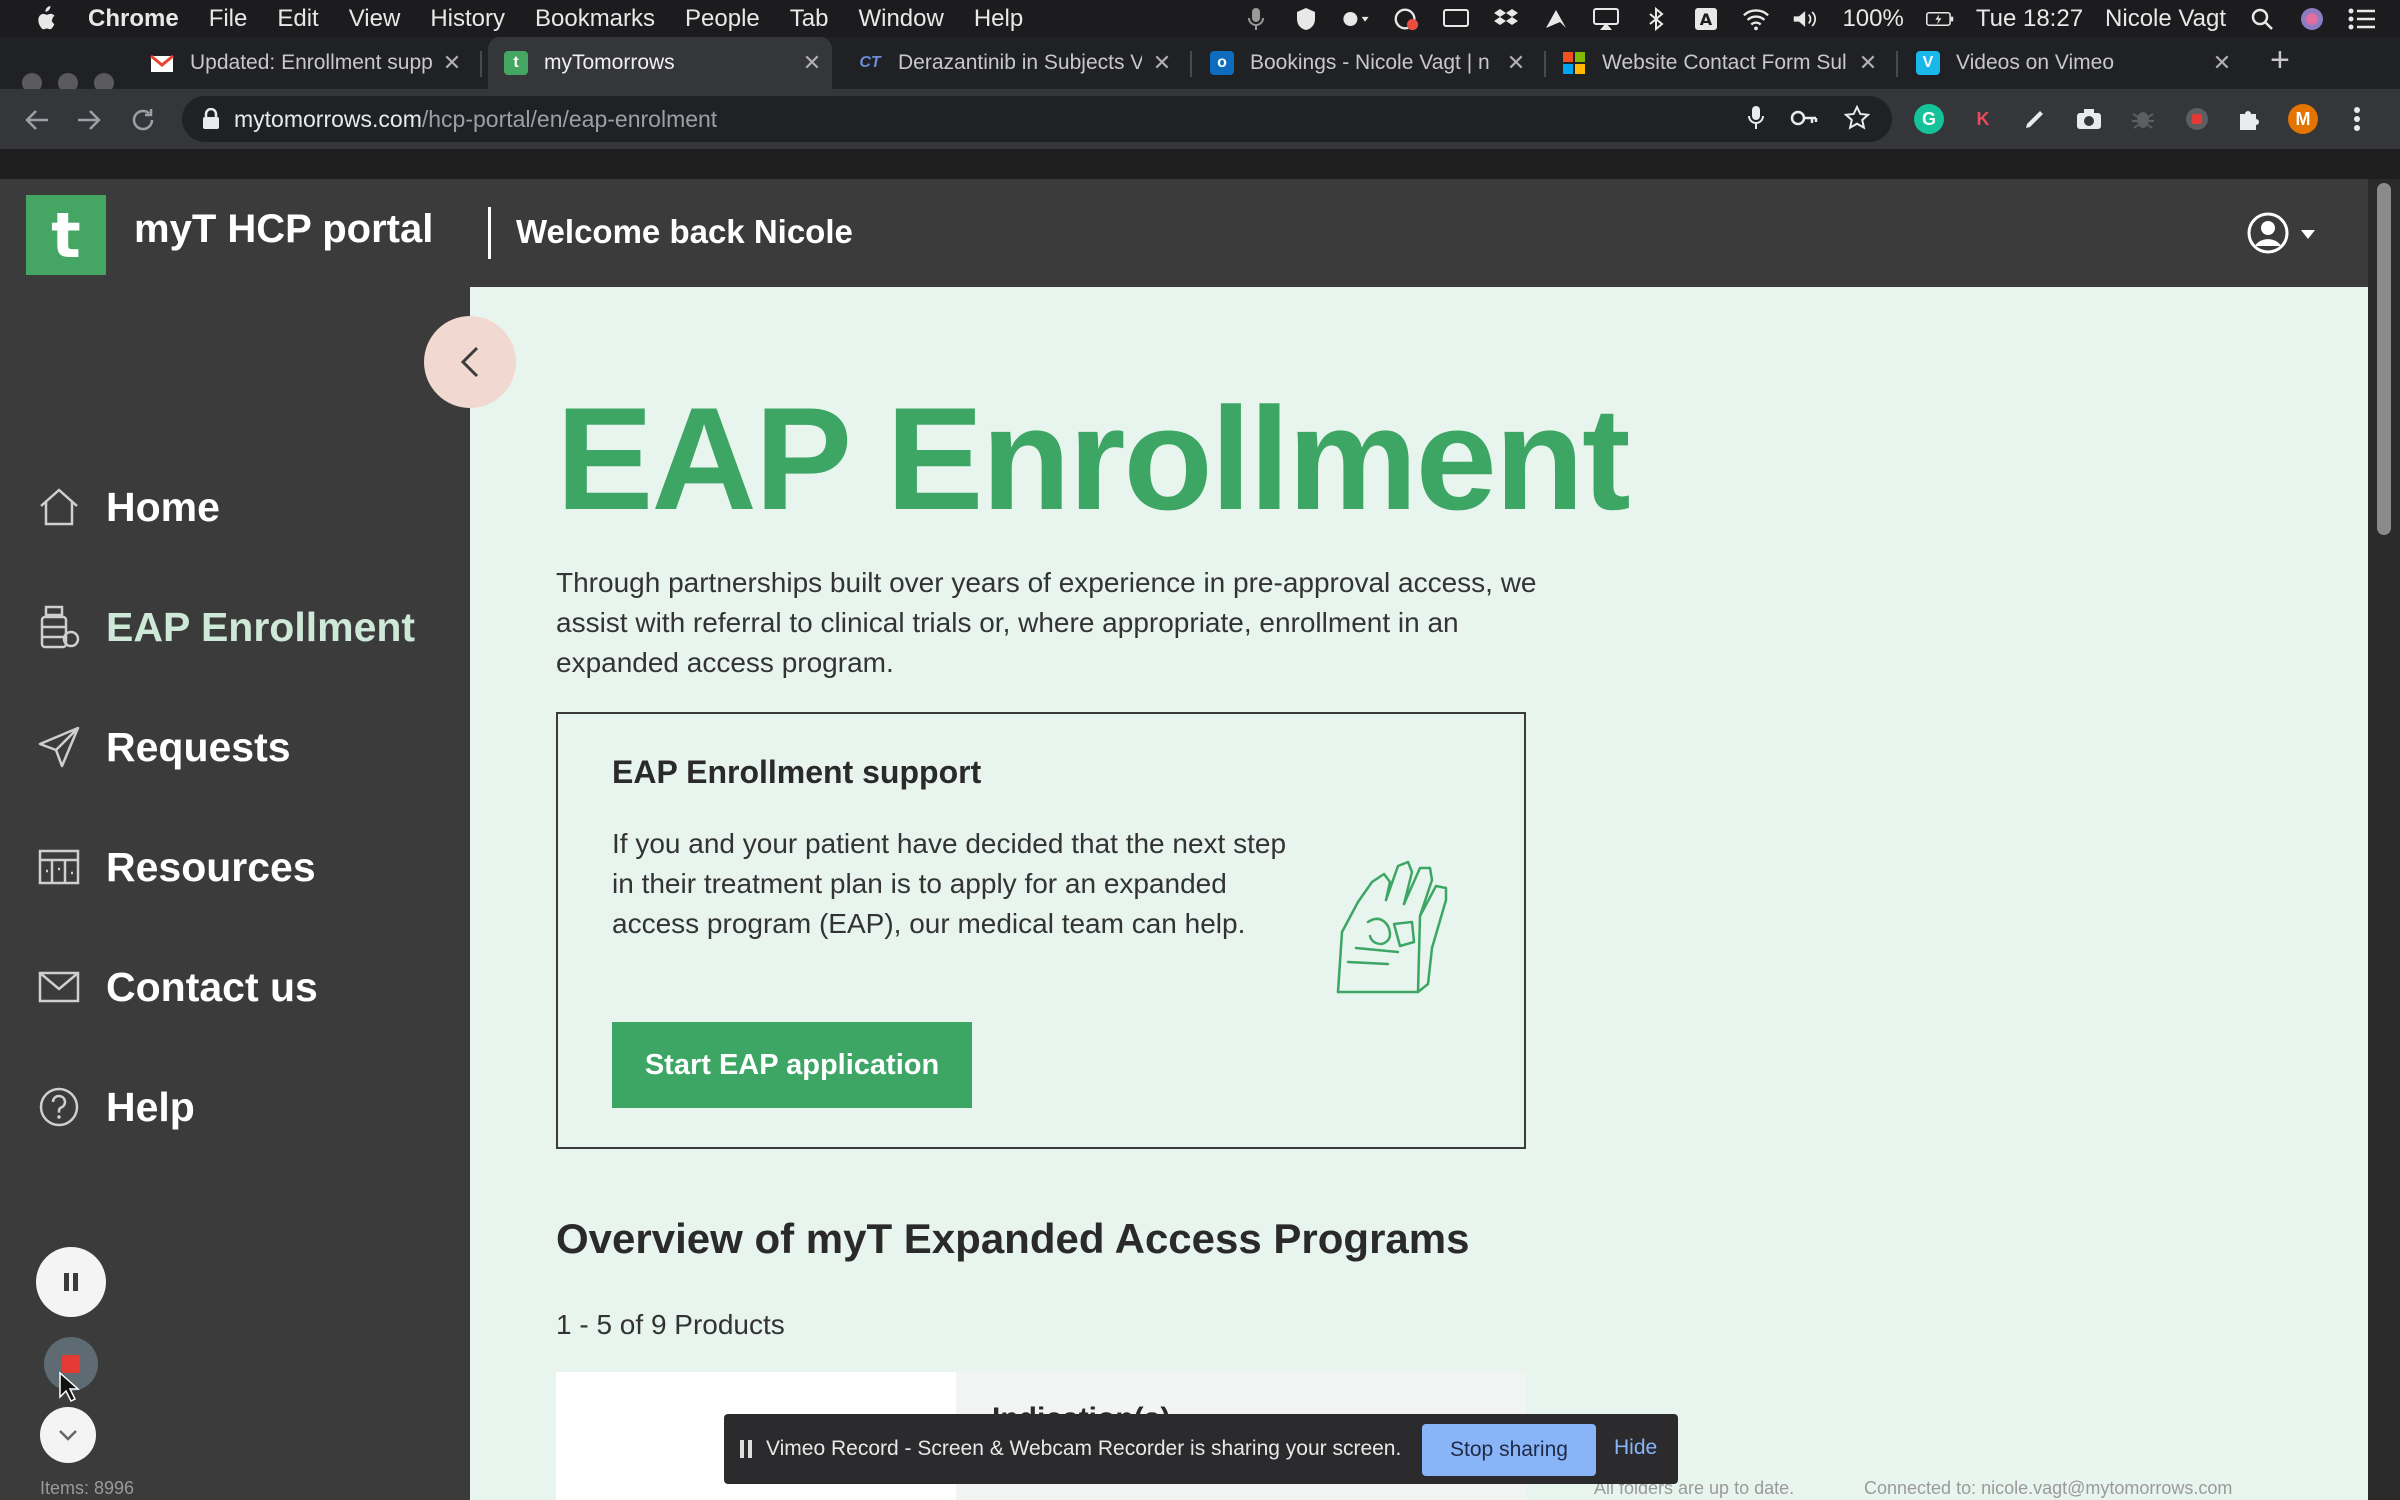 This screenshot has width=2400, height=1500. I want to click on start-eap-application-button: Start EAP application, so click(792, 1065).